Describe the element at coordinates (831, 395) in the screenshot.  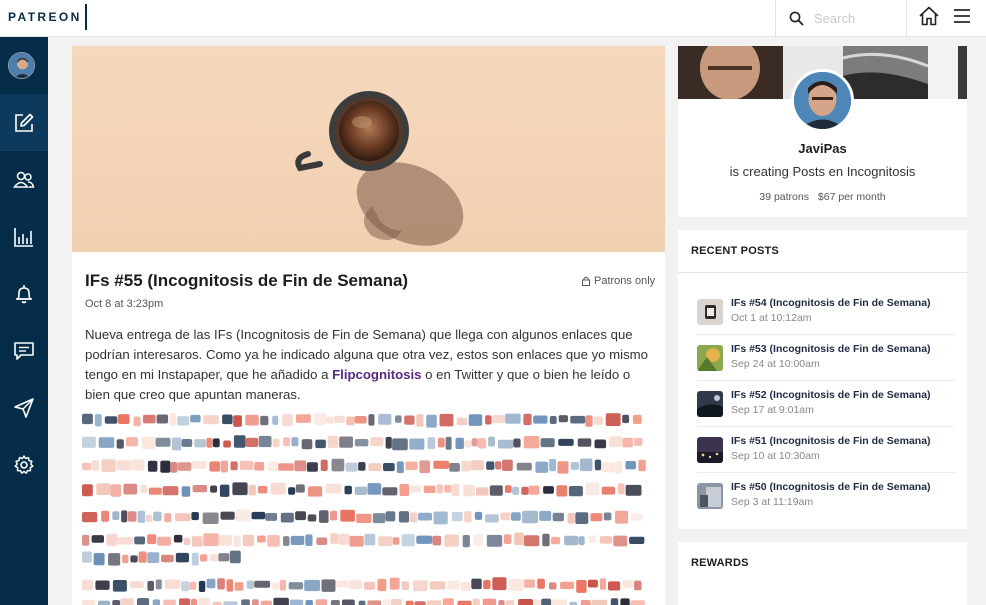
I see `recent-post-title: IFs #52 (Incognitosis de Fin de Semana)` at that location.